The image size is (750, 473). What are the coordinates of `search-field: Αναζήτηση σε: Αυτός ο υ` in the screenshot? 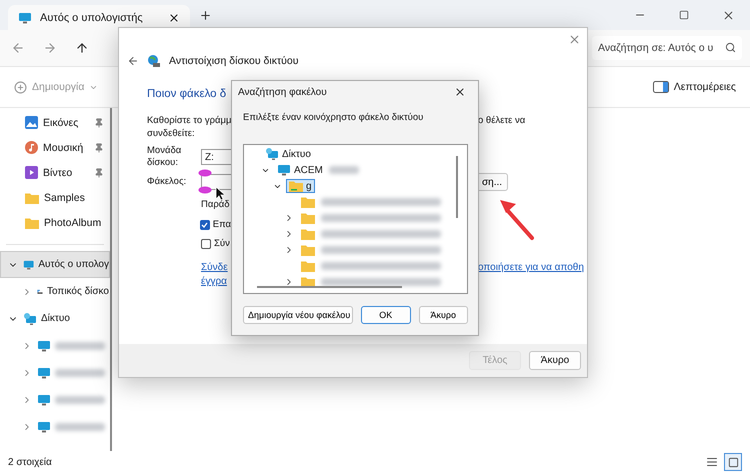 It's located at (667, 48).